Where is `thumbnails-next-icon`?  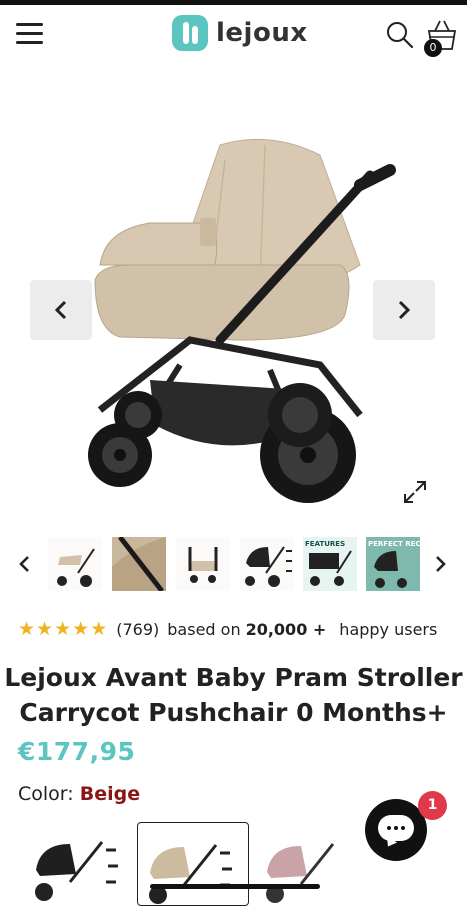
thumbnails-next-icon is located at coordinates (440, 564).